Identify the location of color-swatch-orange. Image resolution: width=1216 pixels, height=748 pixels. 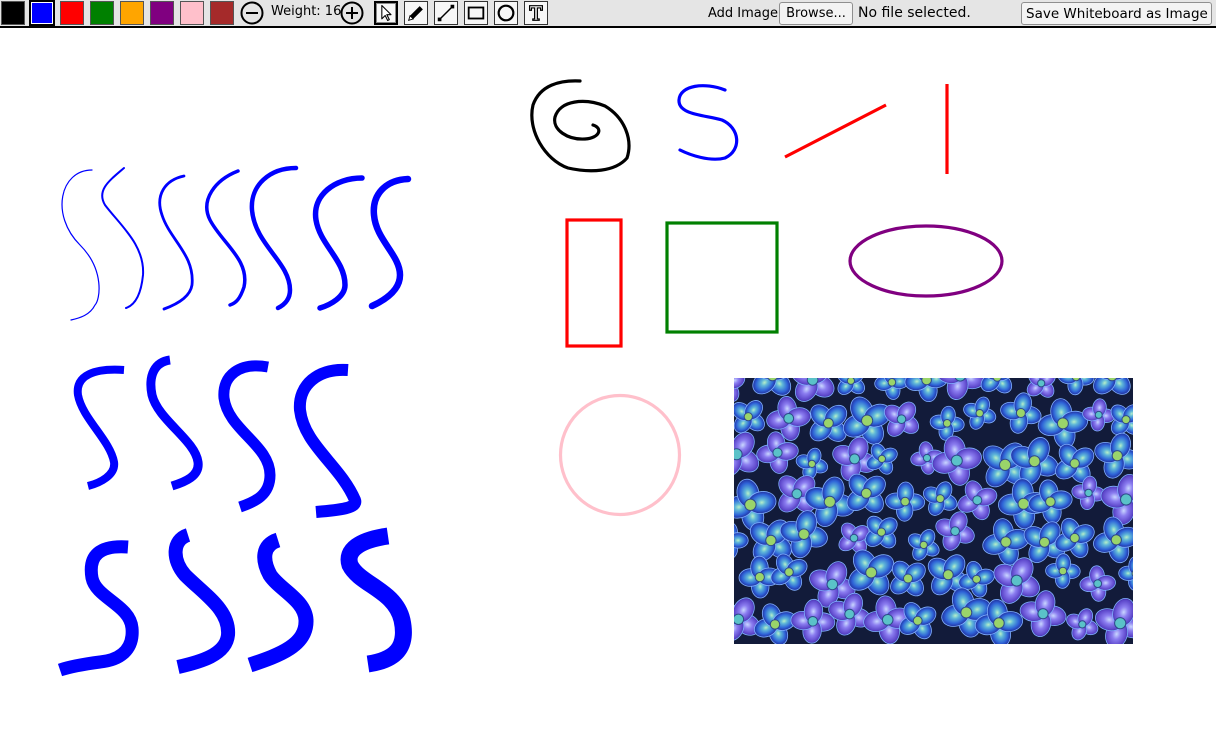
(132, 13).